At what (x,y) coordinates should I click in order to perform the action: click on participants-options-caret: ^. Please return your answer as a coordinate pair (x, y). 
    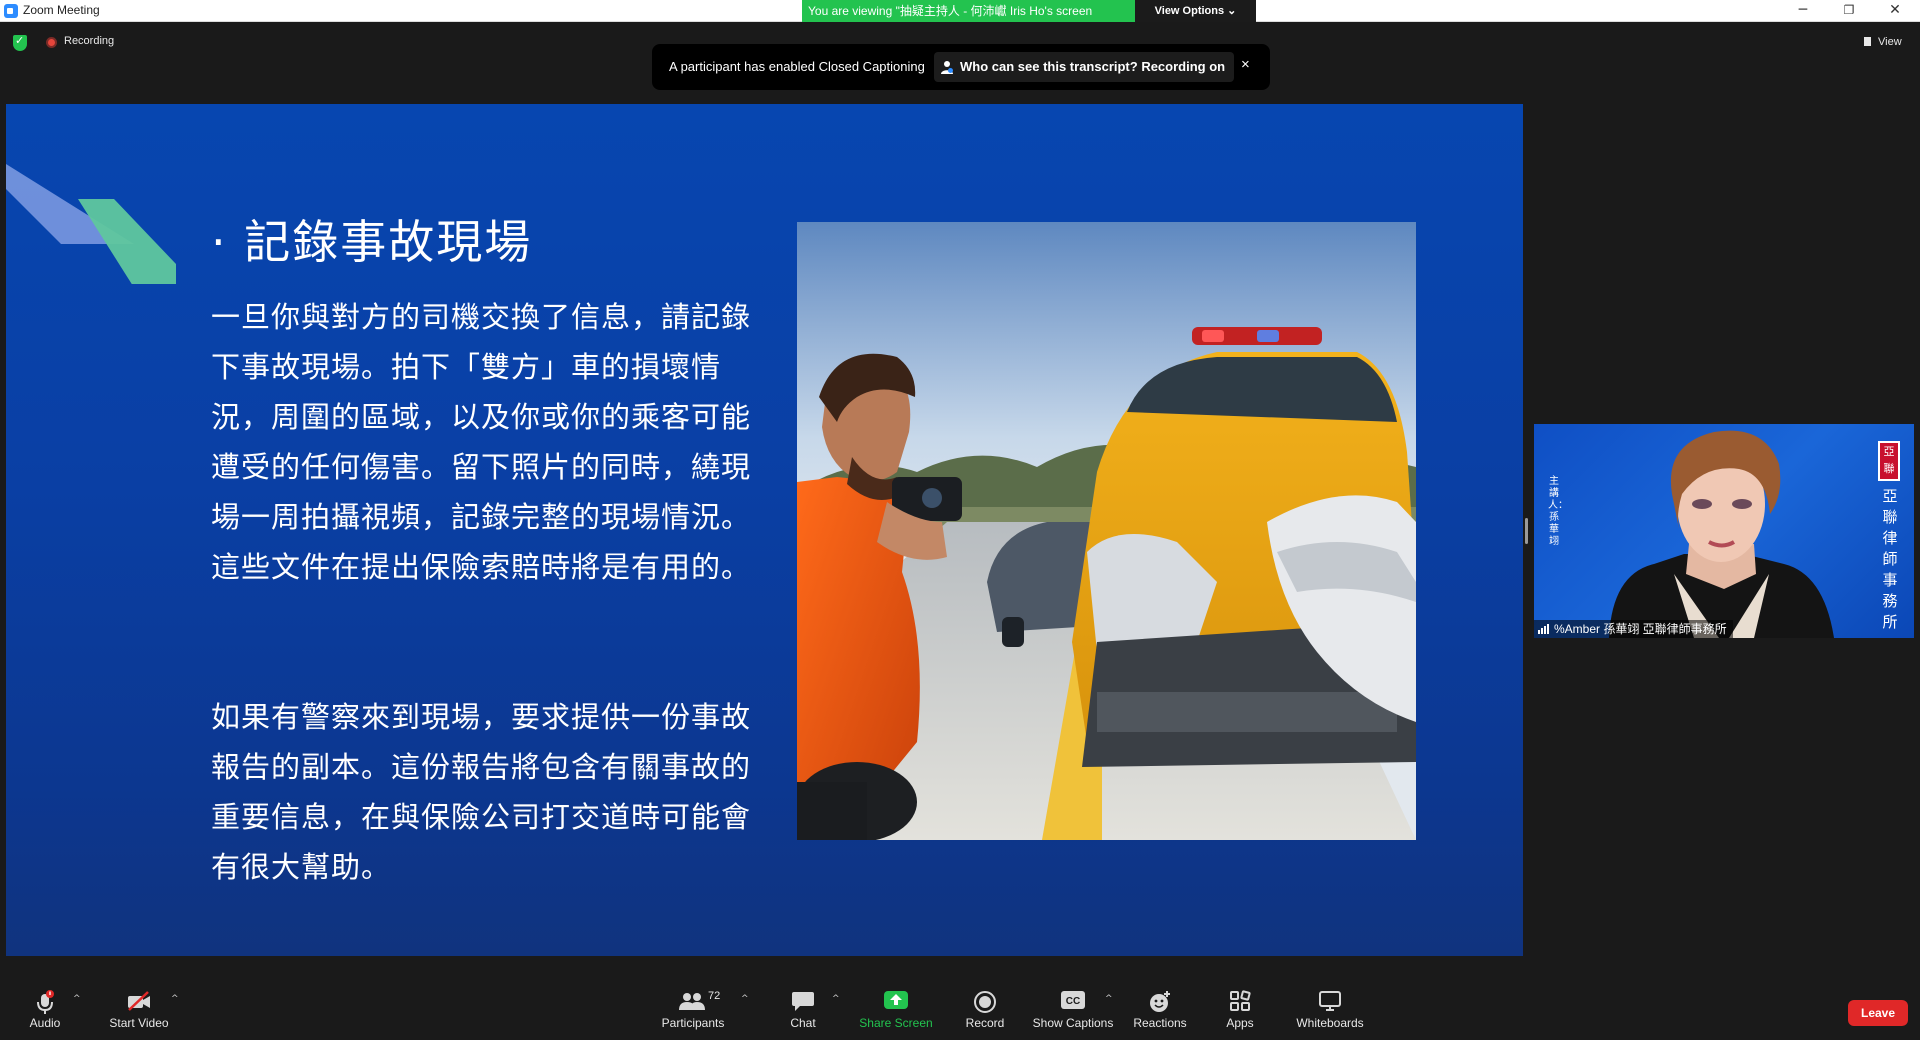
    Looking at the image, I should click on (745, 999).